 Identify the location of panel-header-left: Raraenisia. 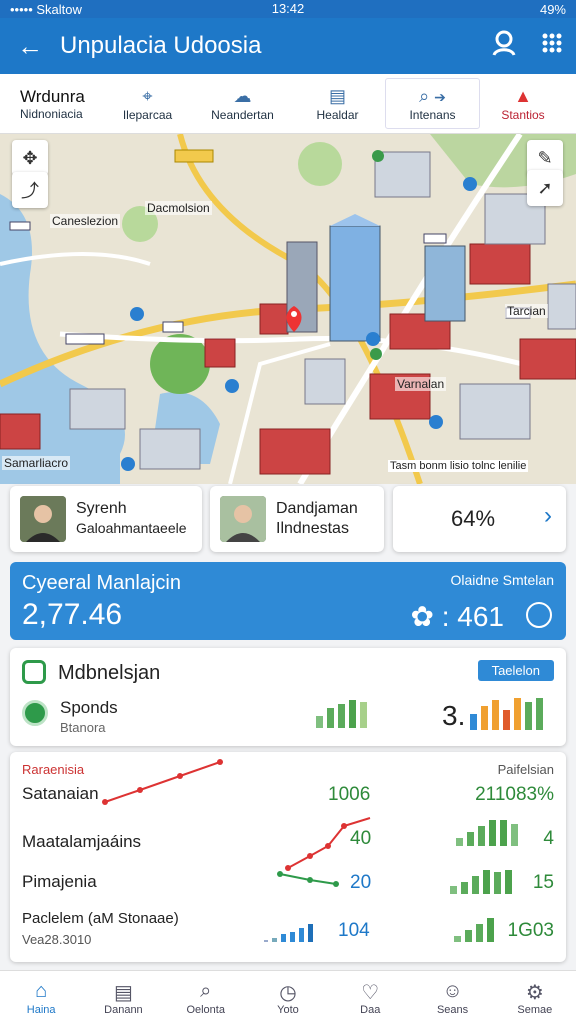
(53, 769).